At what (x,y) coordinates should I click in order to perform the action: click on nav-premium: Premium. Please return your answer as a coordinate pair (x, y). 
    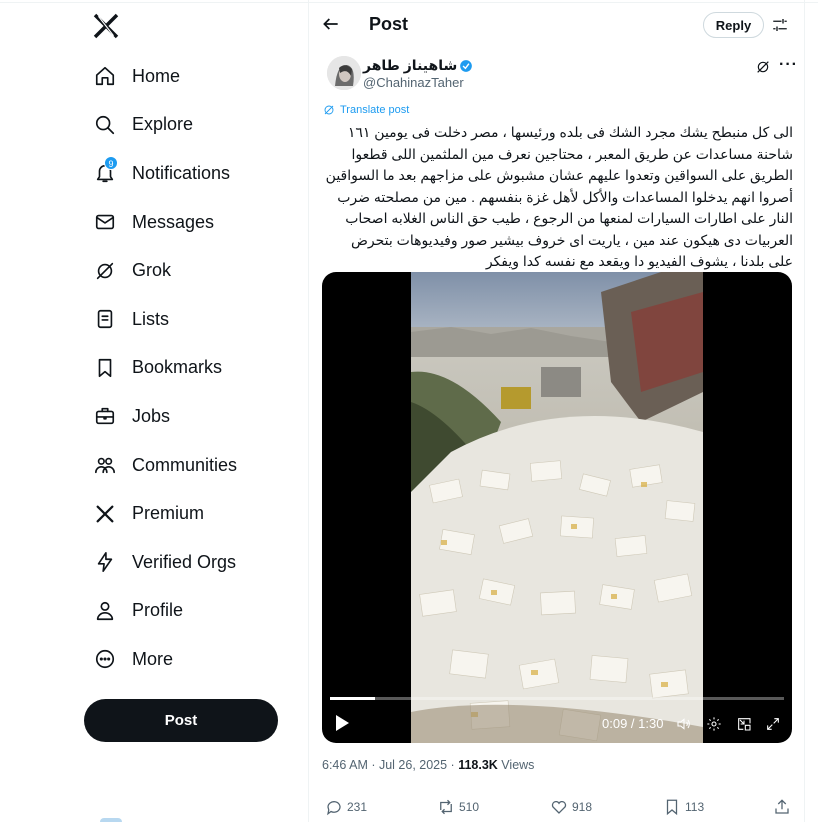
    Looking at the image, I should click on (194, 513).